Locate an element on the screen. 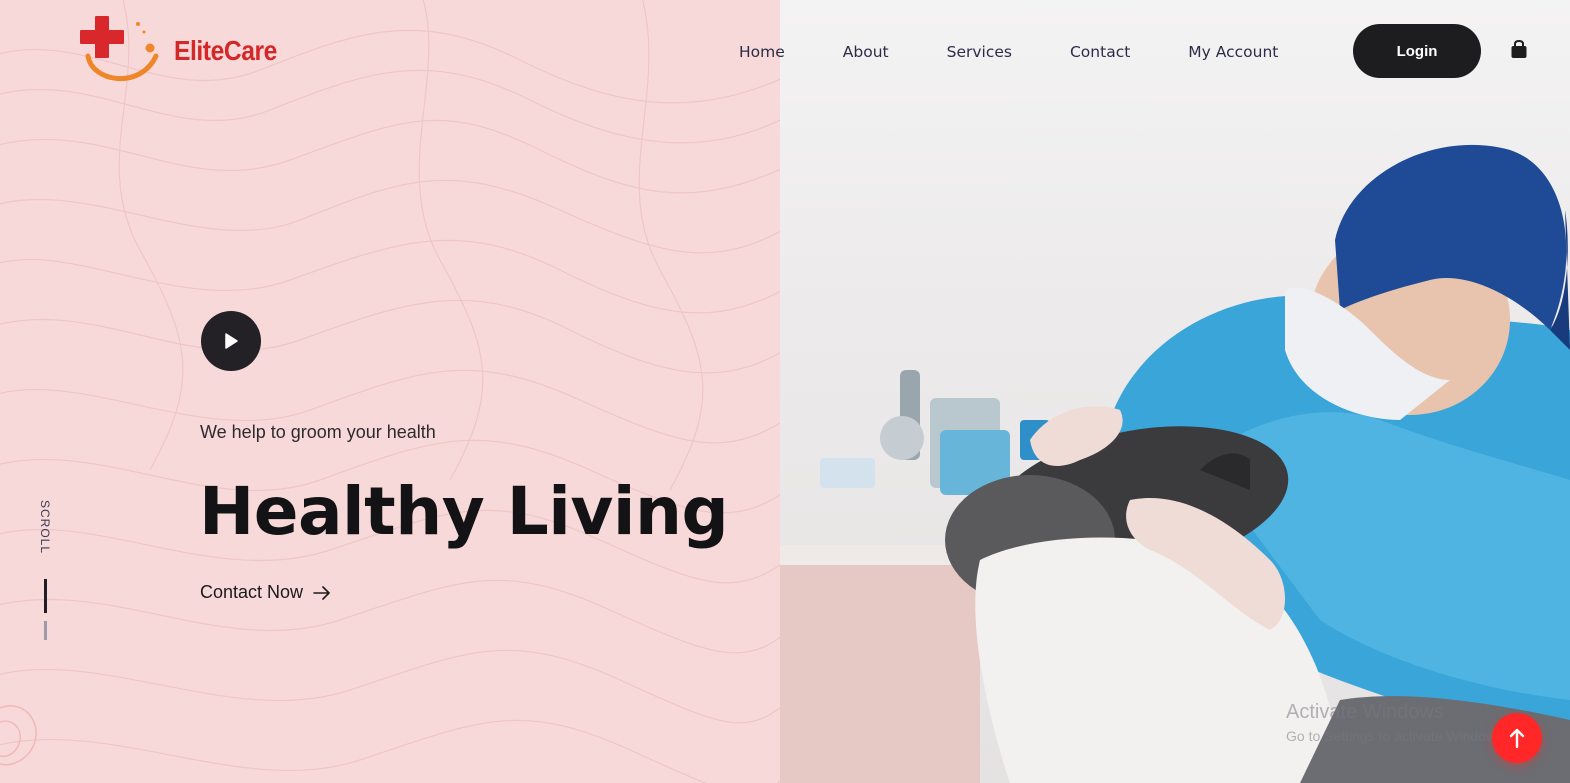  play-icon is located at coordinates (231, 341).